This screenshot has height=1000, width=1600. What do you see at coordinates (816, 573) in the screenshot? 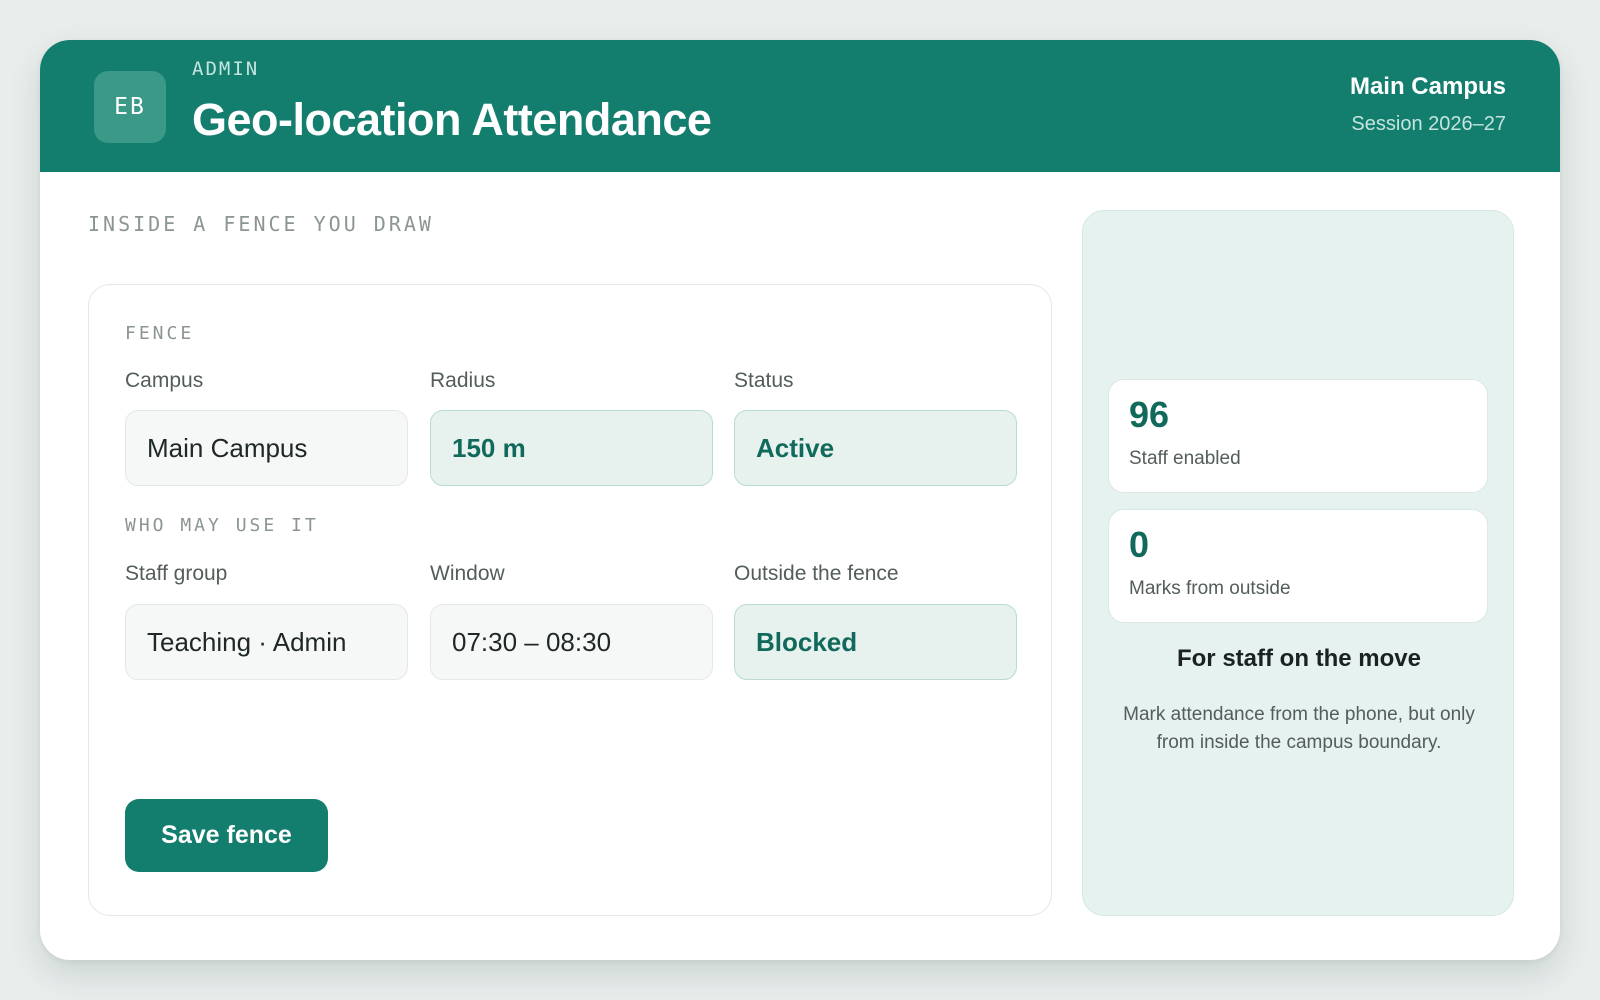
I see `outside-fence-field-label: Outside the fence` at bounding box center [816, 573].